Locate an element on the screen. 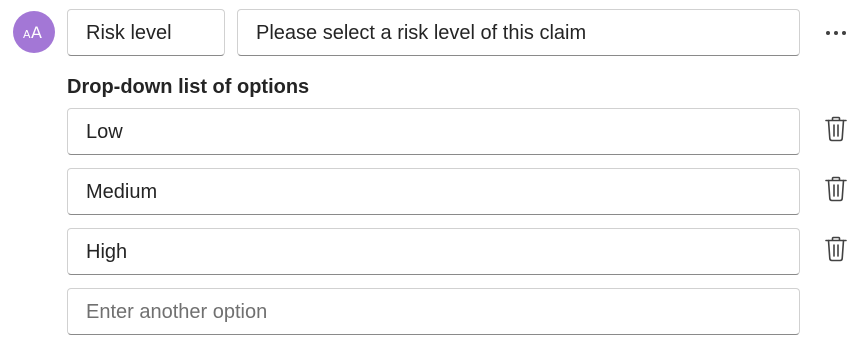 The image size is (868, 337). add-option-placeholder: Enter another option is located at coordinates (177, 311).